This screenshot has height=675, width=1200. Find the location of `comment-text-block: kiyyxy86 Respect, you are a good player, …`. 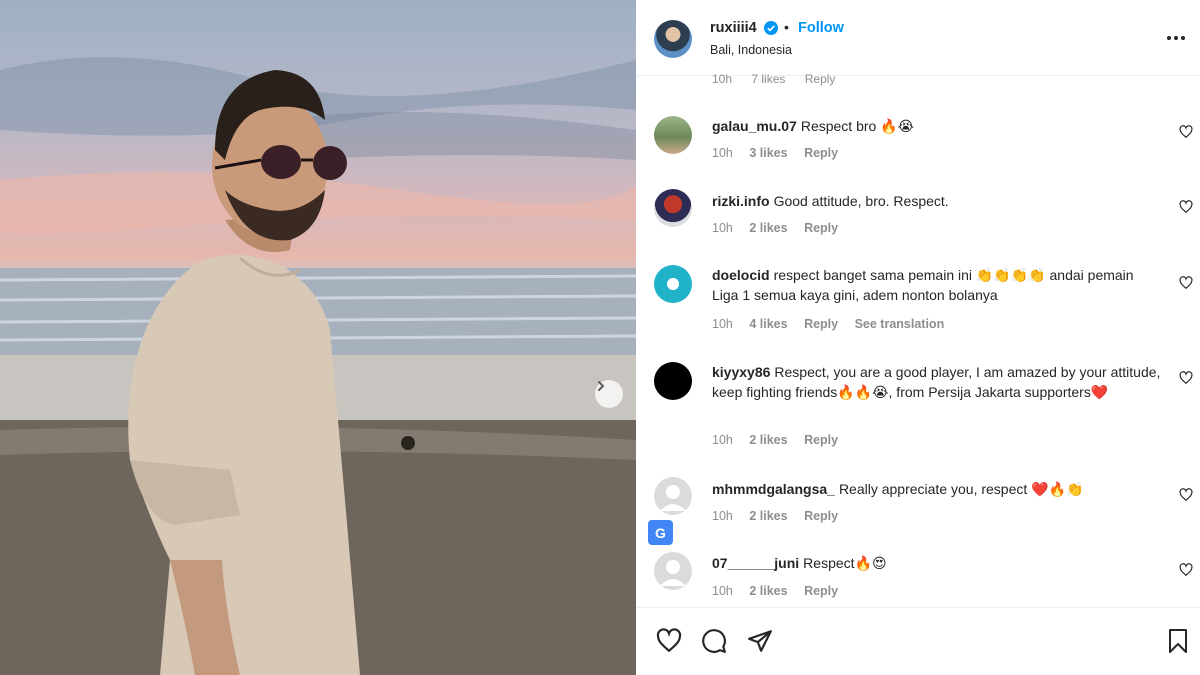

comment-text-block: kiyyxy86 Respect, you are a good player, … is located at coordinates (937, 382).